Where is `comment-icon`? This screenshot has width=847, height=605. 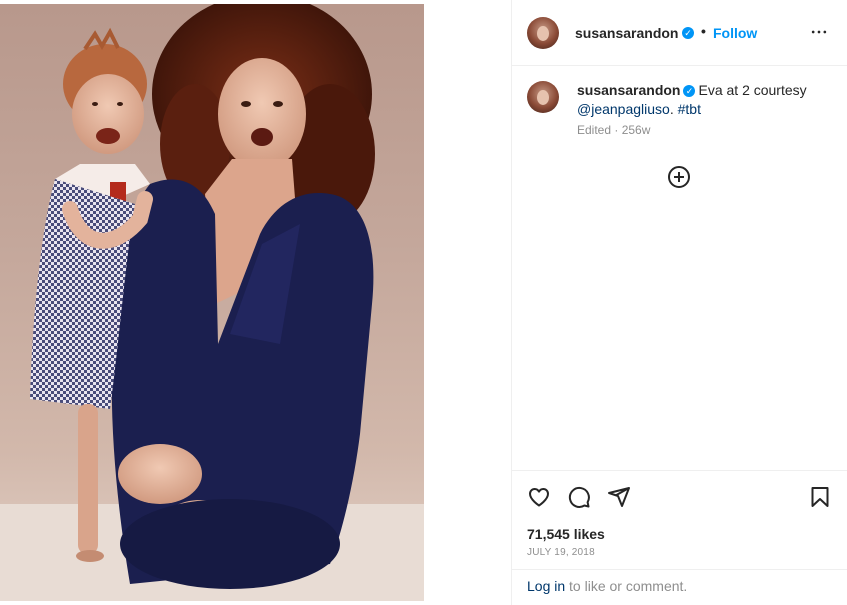
comment-icon is located at coordinates (579, 497).